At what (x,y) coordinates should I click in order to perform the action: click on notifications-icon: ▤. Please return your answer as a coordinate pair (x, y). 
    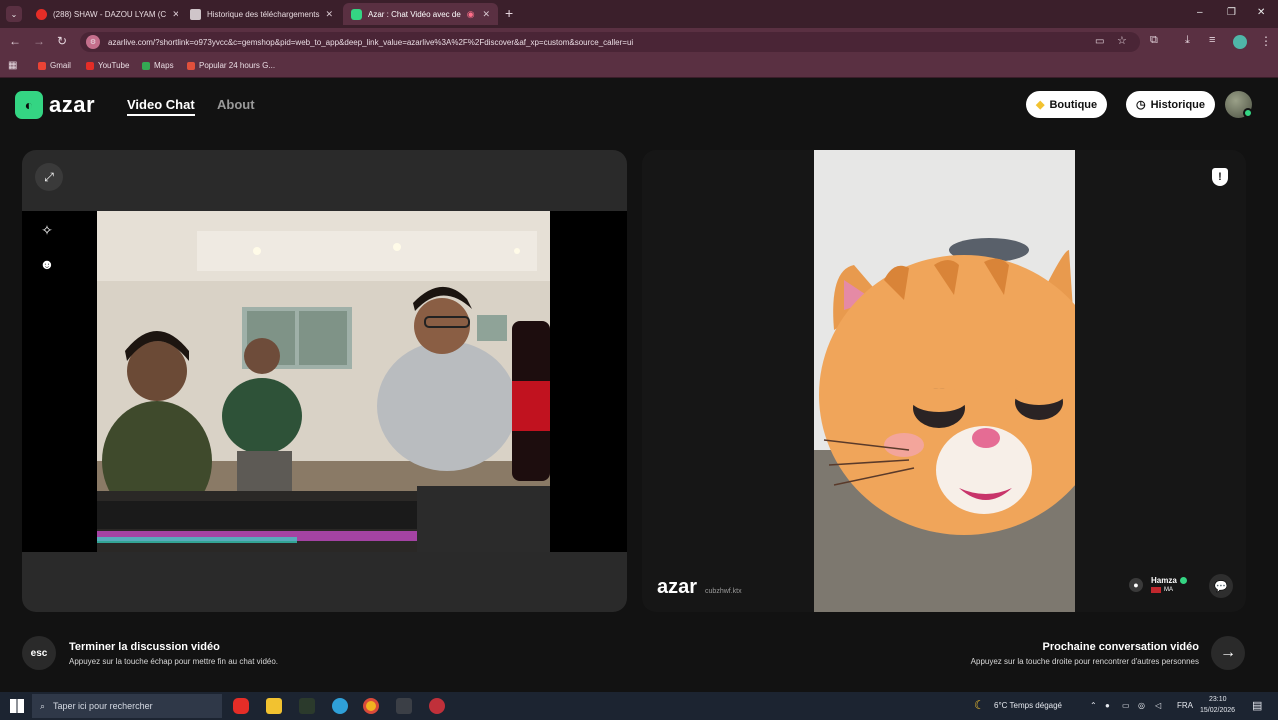
    Looking at the image, I should click on (1257, 705).